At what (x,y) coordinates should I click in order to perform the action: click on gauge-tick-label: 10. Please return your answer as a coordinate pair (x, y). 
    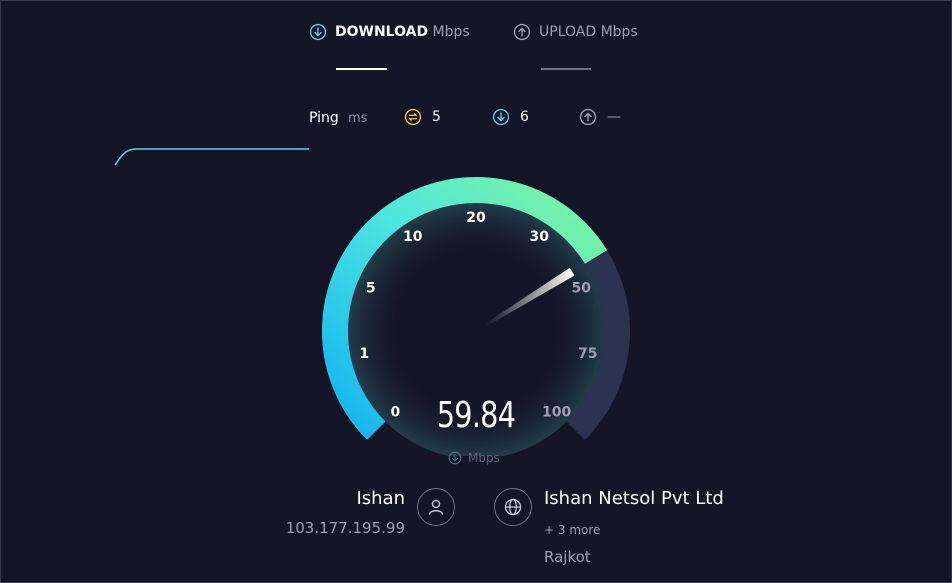
    Looking at the image, I should click on (413, 237).